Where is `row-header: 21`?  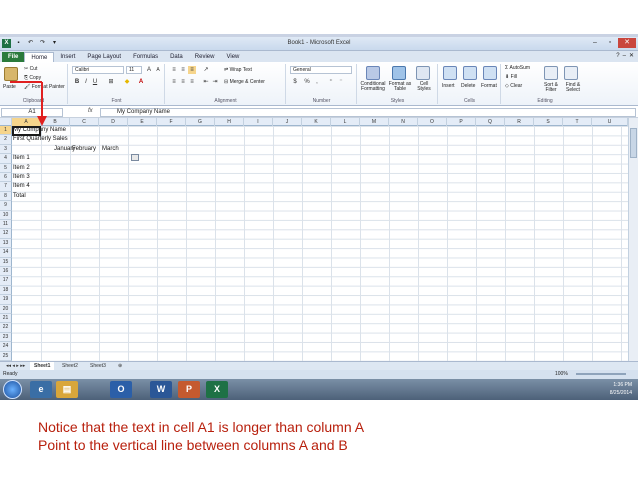
row-header: 21 is located at coordinates (6, 319).